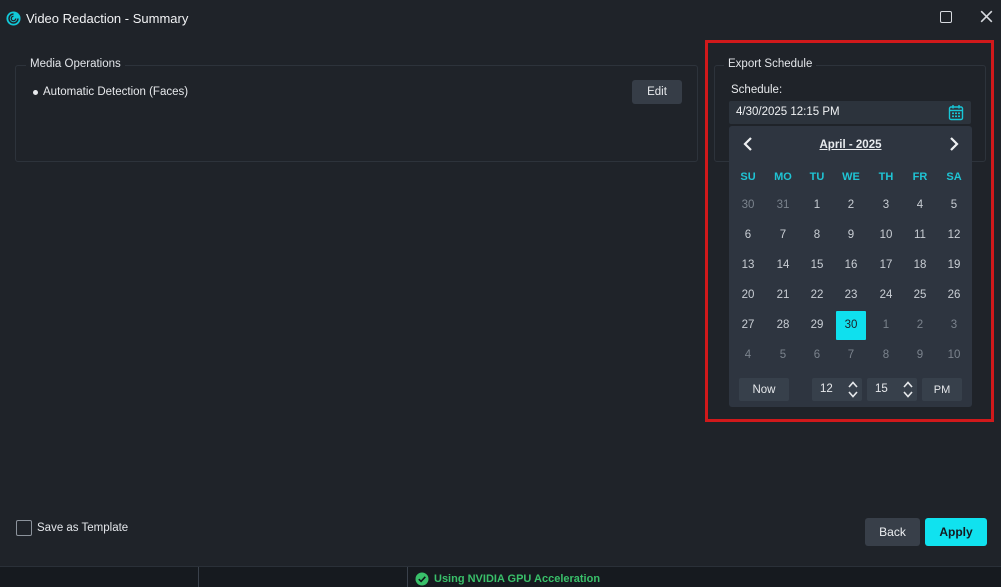 Image resolution: width=1001 pixels, height=587 pixels. Describe the element at coordinates (954, 177) in the screenshot. I see `weekday-header: SA` at that location.